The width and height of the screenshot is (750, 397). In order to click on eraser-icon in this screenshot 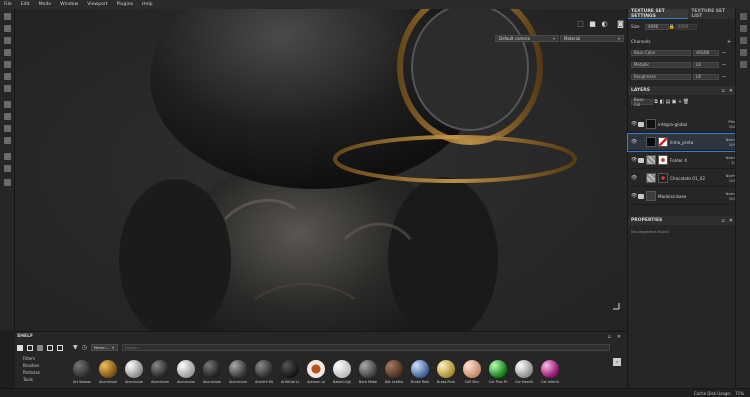, I will do `click(7, 28)`.